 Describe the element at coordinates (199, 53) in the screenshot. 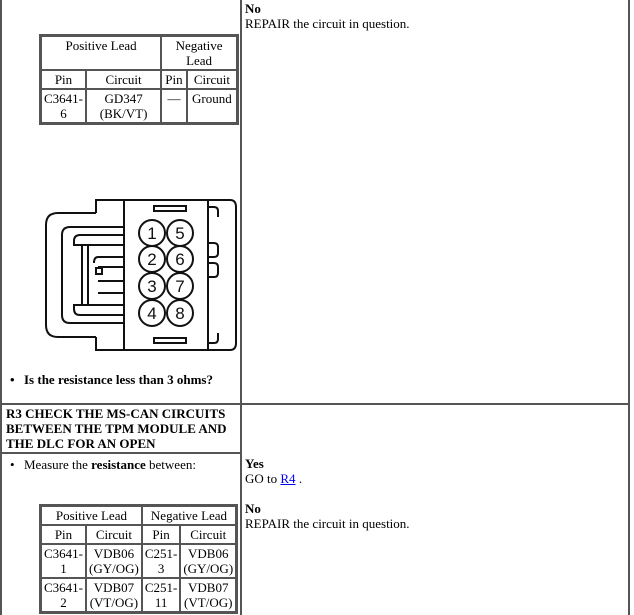

I see `r2-header-negative: Negative Lead` at that location.